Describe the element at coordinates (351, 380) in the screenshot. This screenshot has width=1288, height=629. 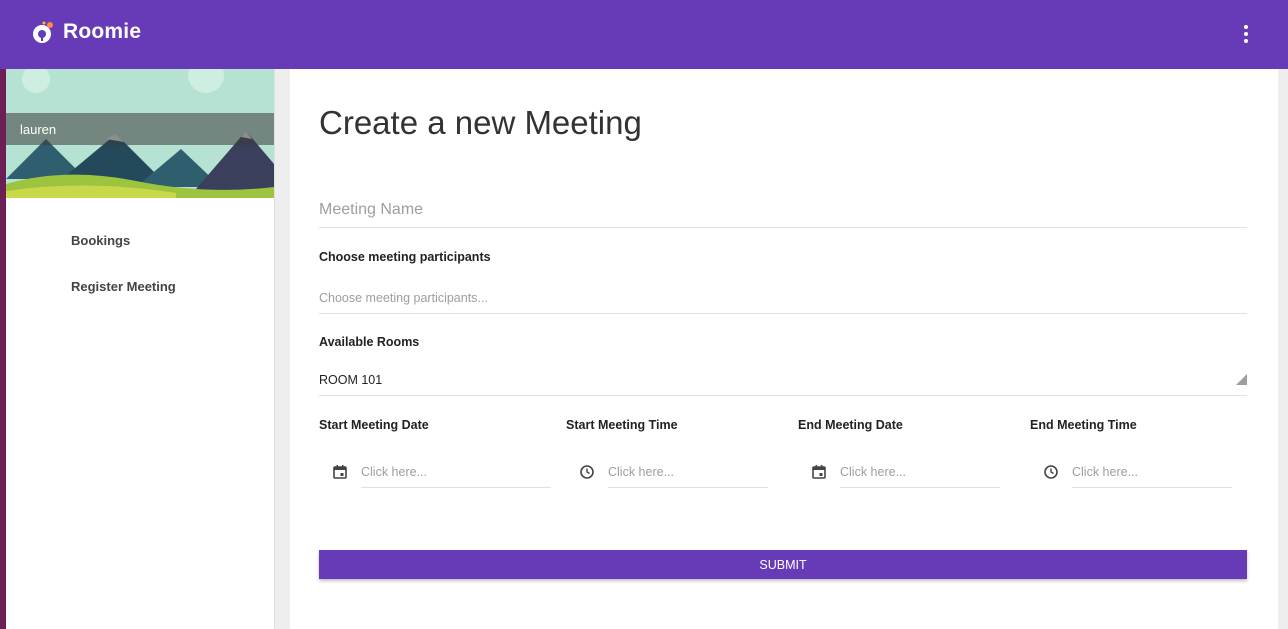
I see `rooms-select-value: ROOM 101` at that location.